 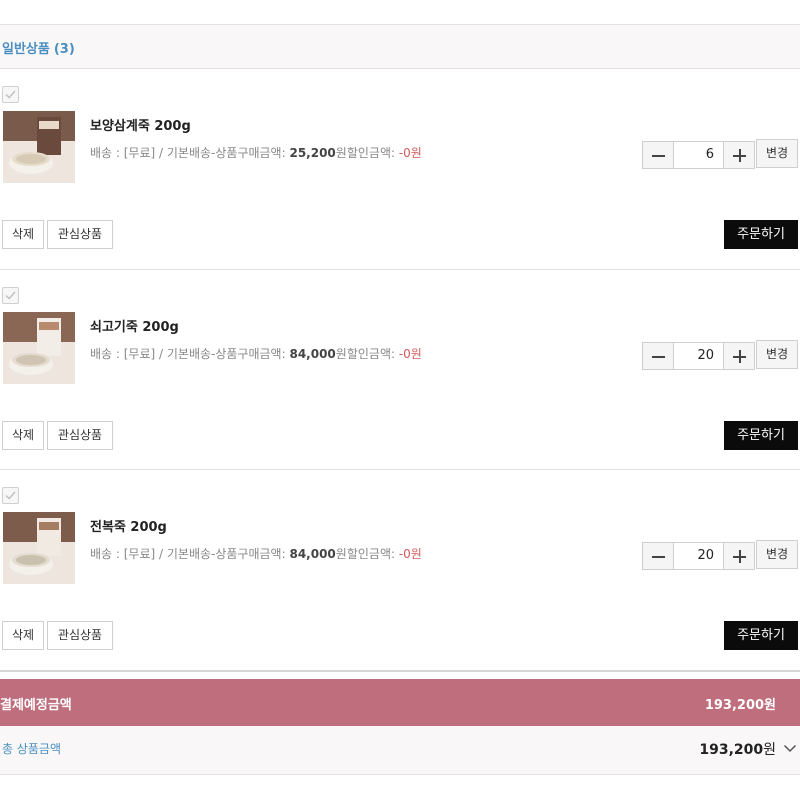 What do you see at coordinates (134, 325) in the screenshot?
I see `product-name: 쇠고기죽 200g` at bounding box center [134, 325].